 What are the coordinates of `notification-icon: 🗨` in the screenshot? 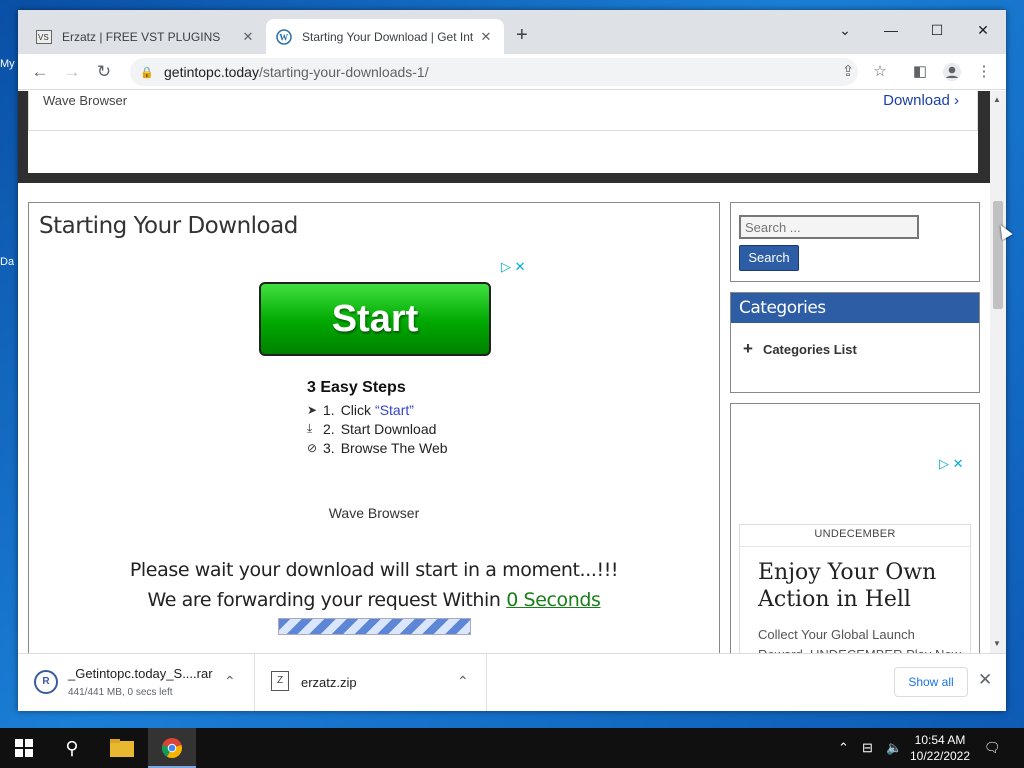 It's located at (992, 748).